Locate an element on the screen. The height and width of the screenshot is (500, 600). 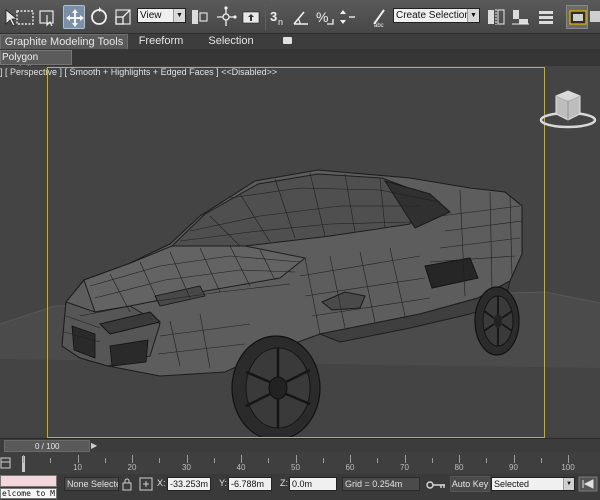
tab-freeform: Freeform is located at coordinates (161, 41).